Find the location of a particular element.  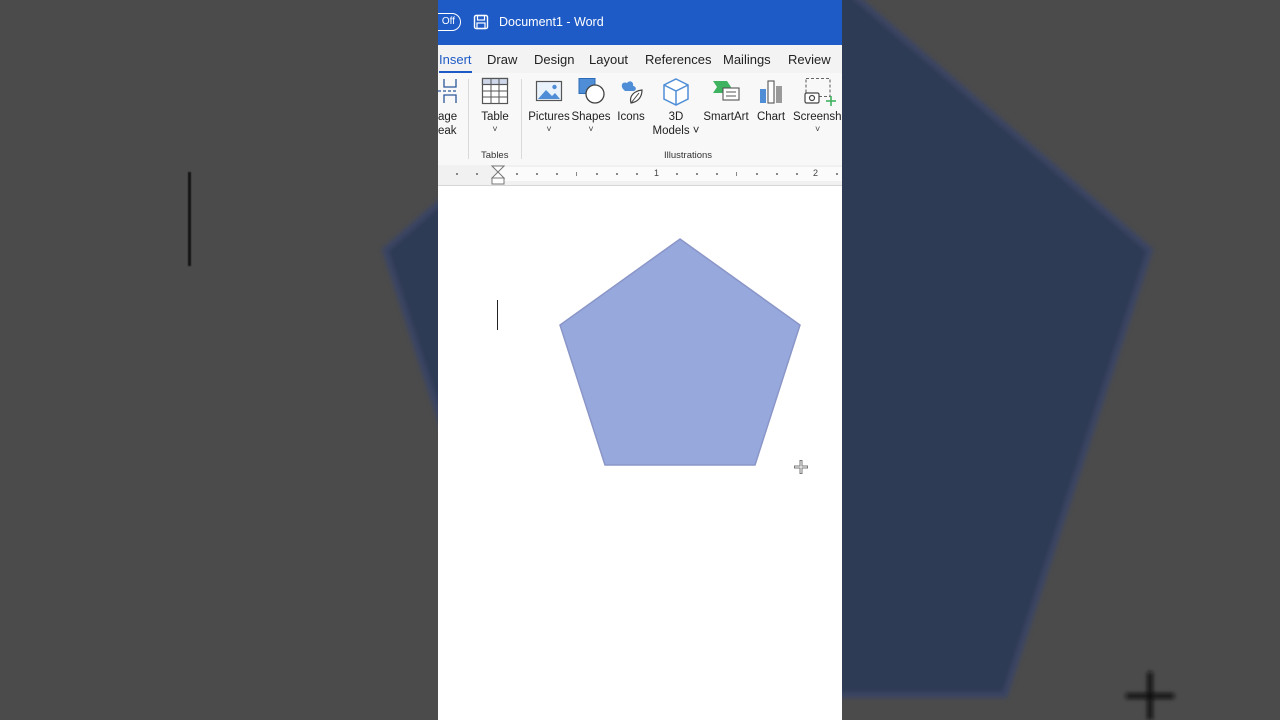

table-button: Table ˅ is located at coordinates (495, 105).